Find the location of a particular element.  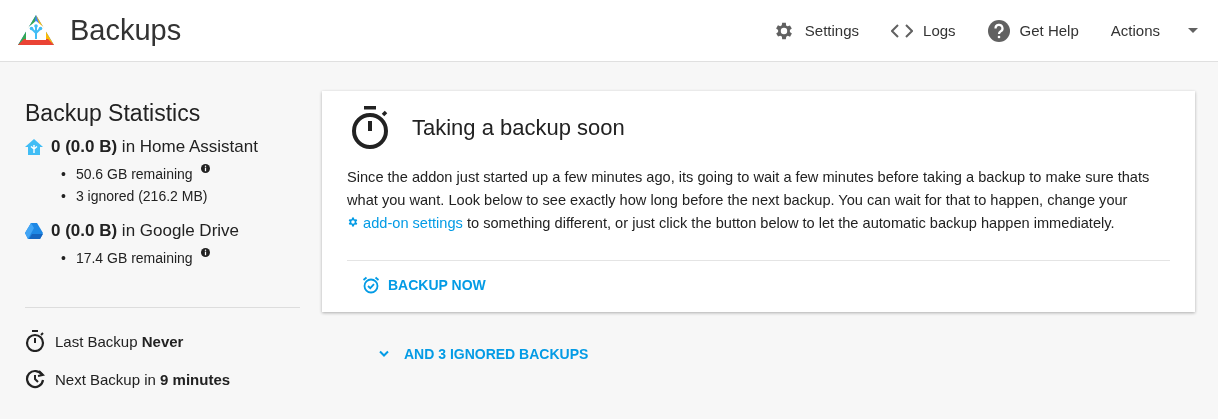

help-icon is located at coordinates (998, 30).